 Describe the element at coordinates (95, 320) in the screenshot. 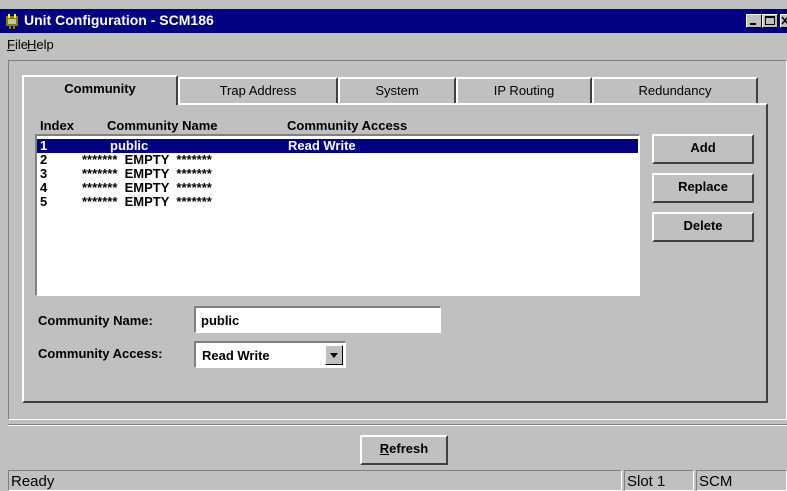

I see `community-name-label: Community Name:` at that location.